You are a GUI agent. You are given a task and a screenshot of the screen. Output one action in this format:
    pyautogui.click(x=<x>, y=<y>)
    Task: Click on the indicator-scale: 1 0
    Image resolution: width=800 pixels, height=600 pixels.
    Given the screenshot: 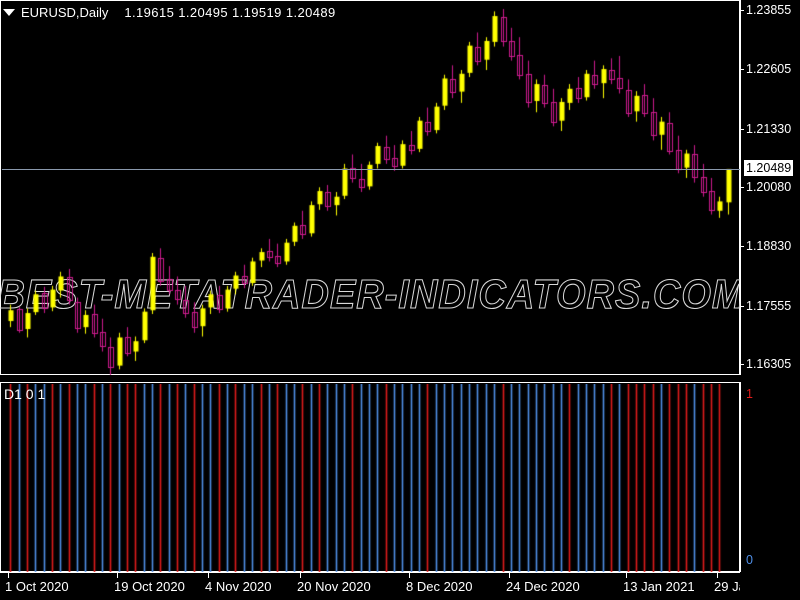 What is the action you would take?
    pyautogui.click(x=770, y=477)
    